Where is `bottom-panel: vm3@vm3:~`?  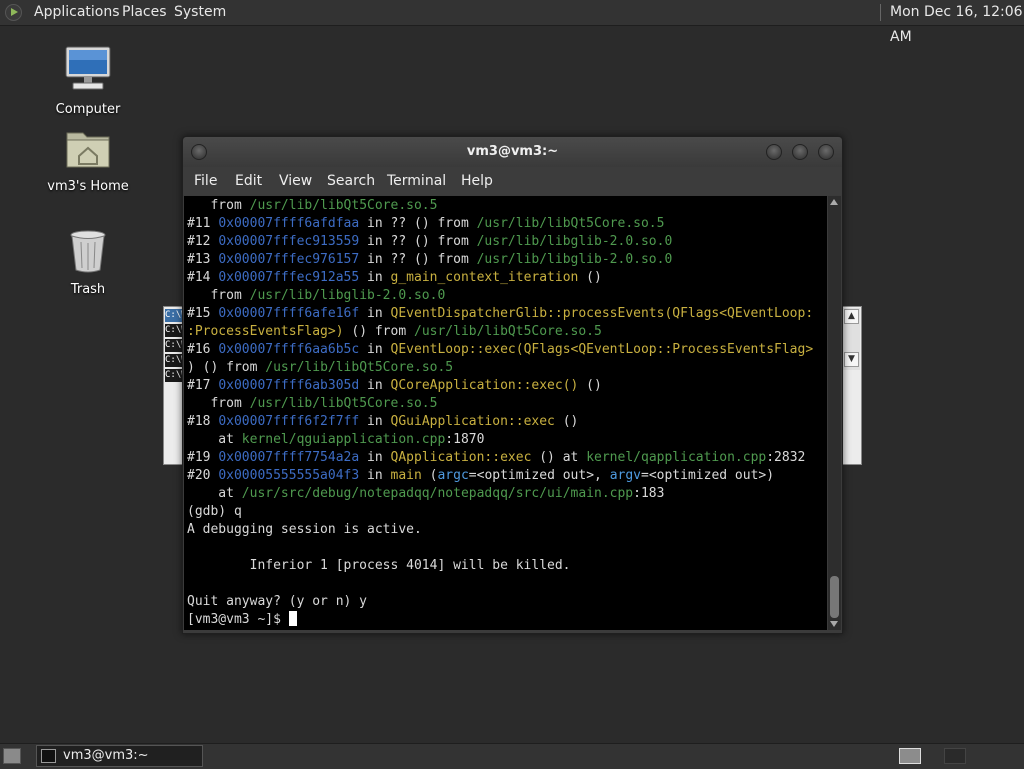
bottom-panel: vm3@vm3:~ is located at coordinates (512, 756).